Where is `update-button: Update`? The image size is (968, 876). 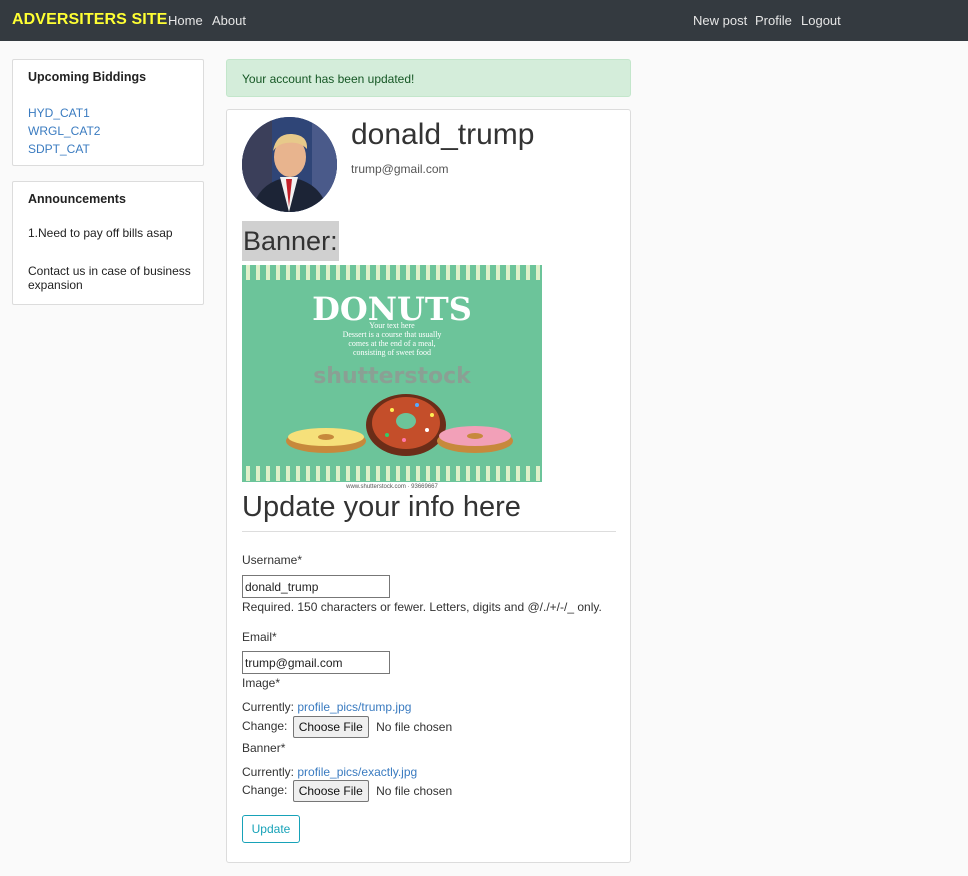 update-button: Update is located at coordinates (271, 829).